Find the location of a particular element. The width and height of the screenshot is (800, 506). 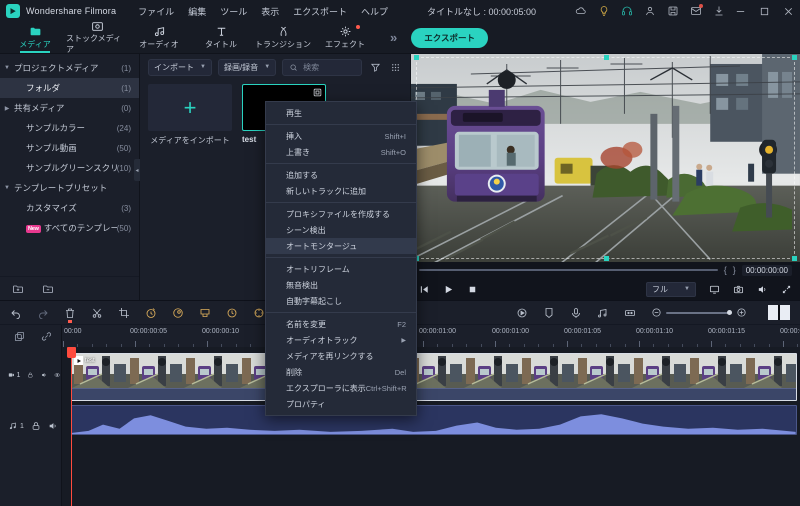

marker-icon is located at coordinates (549, 313).